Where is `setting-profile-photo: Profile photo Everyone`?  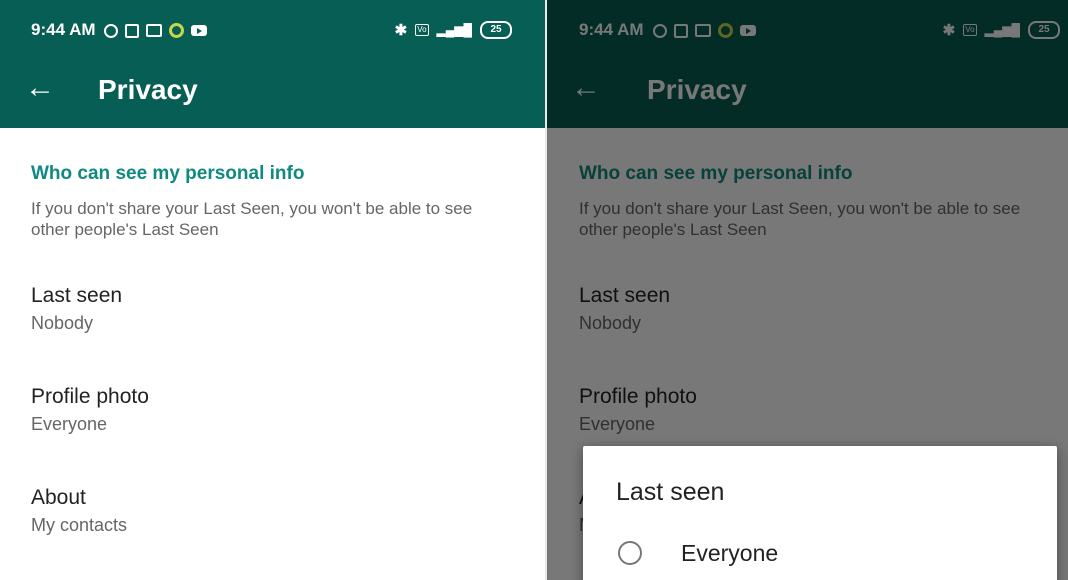 setting-profile-photo: Profile photo Everyone is located at coordinates (90, 410).